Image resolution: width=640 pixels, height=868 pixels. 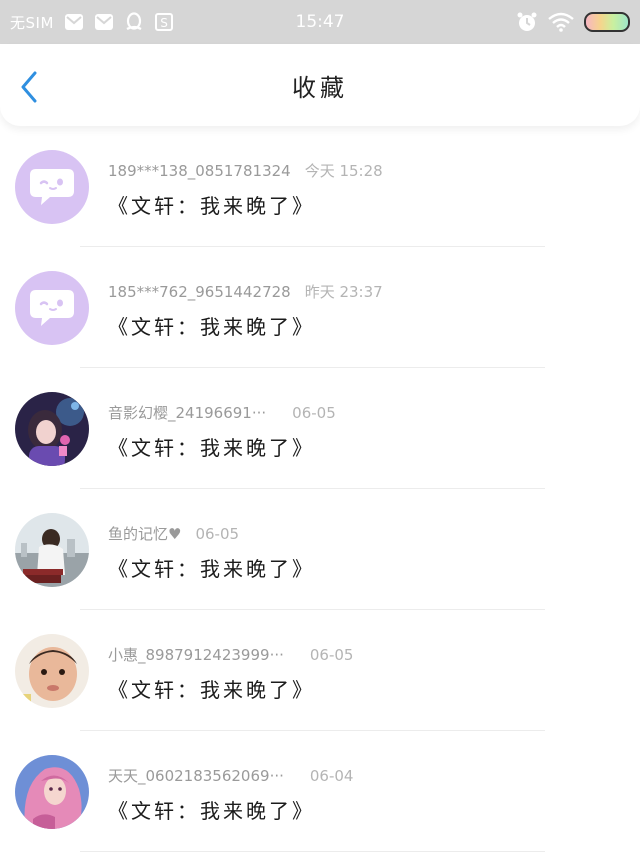 What do you see at coordinates (134, 22) in the screenshot?
I see `qq-icon` at bounding box center [134, 22].